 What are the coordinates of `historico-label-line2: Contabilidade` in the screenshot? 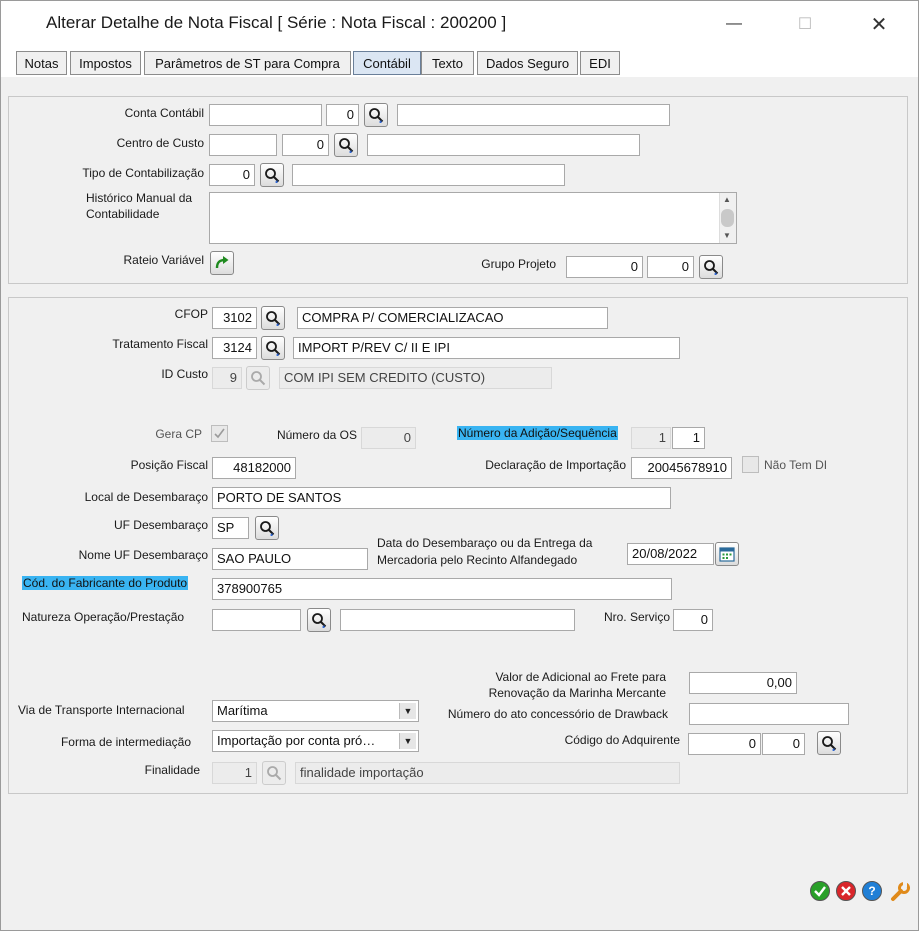 It's located at (123, 214).